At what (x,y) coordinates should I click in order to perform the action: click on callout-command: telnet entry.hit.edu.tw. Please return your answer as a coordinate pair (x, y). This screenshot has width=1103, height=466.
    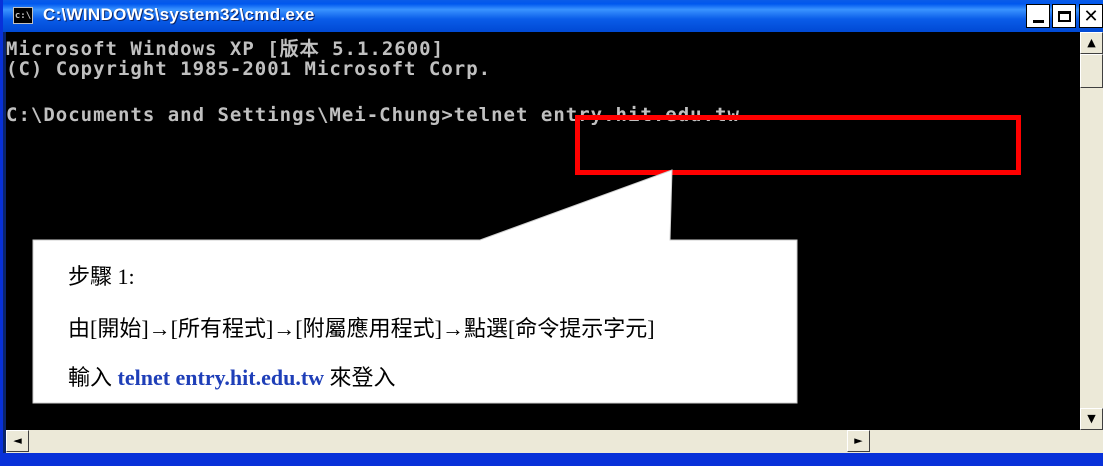
    Looking at the image, I should click on (221, 377).